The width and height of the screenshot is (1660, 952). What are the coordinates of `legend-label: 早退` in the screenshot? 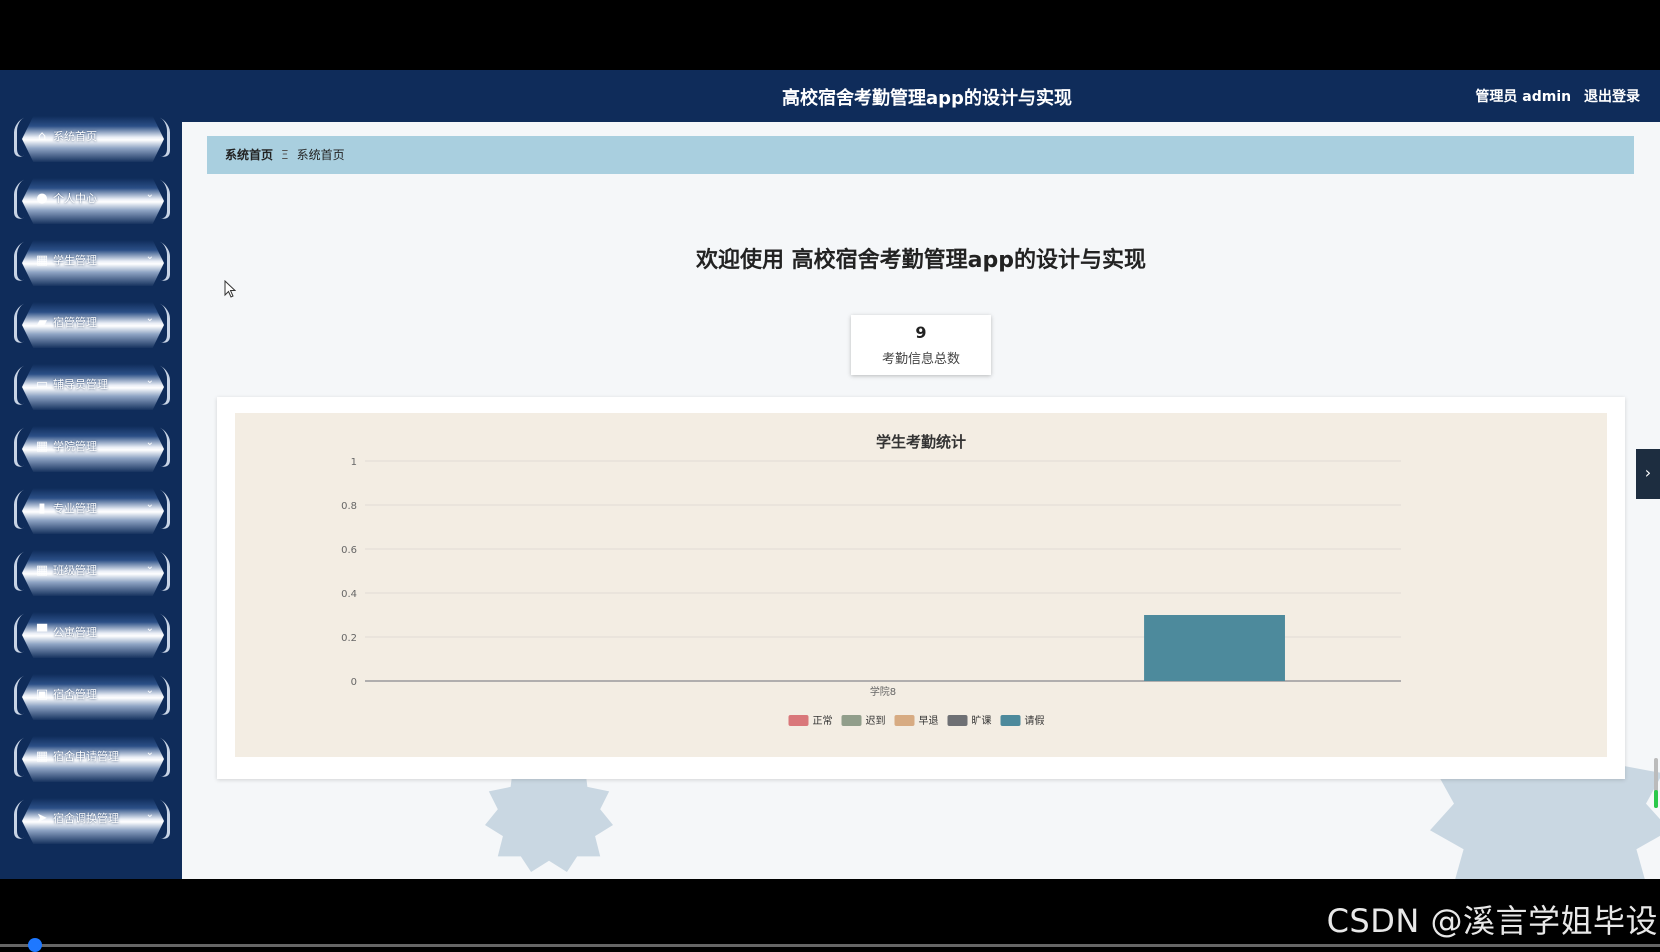 It's located at (929, 721).